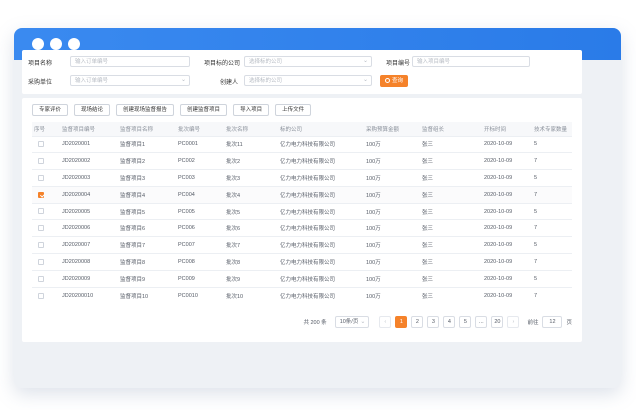 This screenshot has width=636, height=410. What do you see at coordinates (200, 144) in the screenshot?
I see `cell-batch-code: PC0001` at bounding box center [200, 144].